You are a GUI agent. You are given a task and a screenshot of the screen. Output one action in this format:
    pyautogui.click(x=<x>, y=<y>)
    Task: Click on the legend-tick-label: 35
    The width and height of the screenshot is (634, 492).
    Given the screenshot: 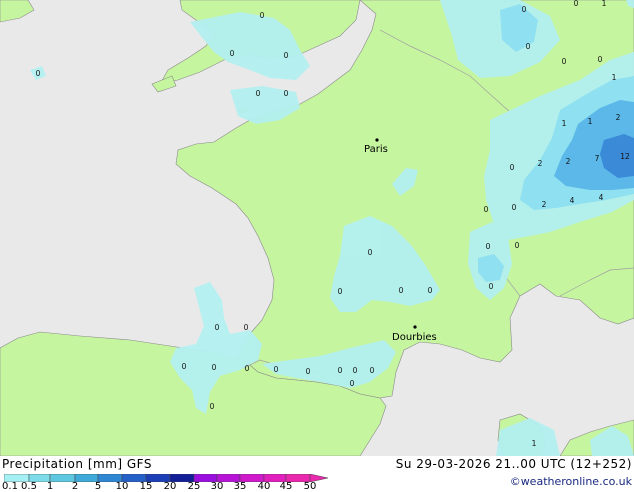 What is the action you would take?
    pyautogui.click(x=240, y=486)
    